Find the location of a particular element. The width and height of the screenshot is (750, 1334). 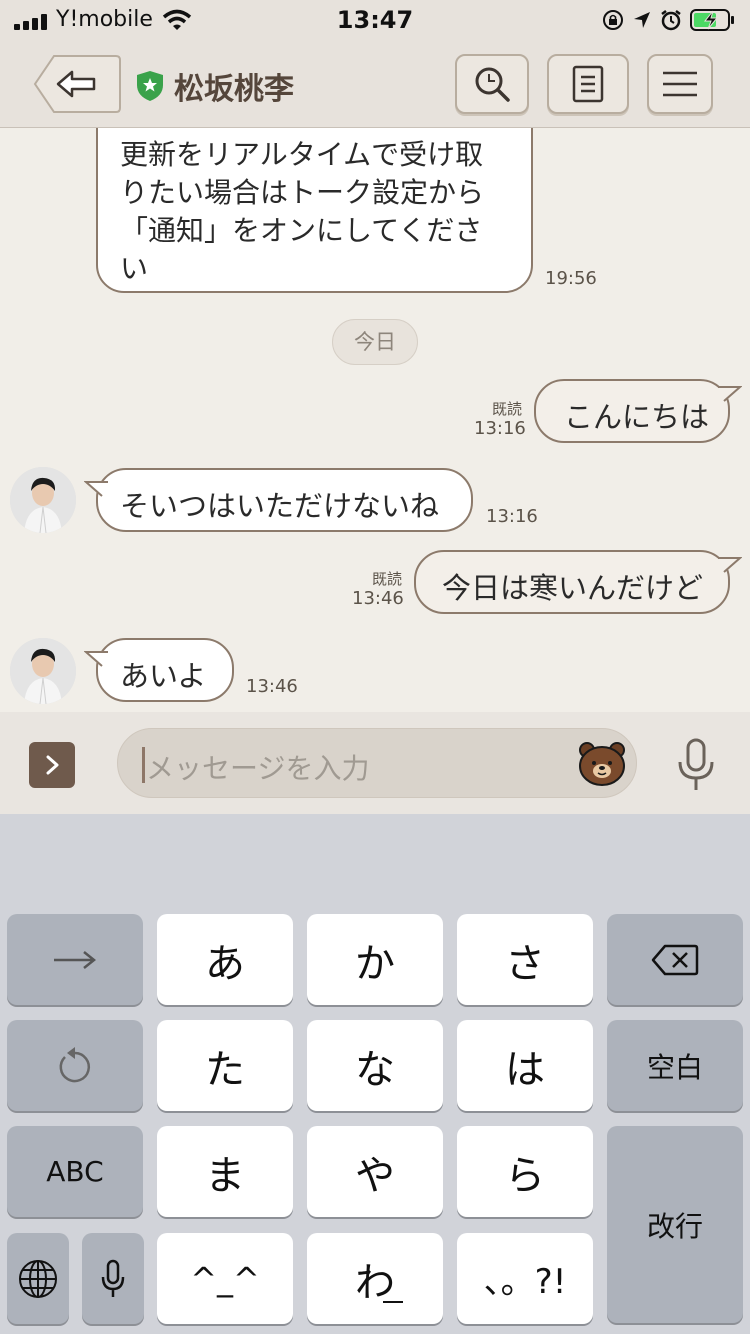

message-bubble-sent: こんにちは is located at coordinates (638, 411).